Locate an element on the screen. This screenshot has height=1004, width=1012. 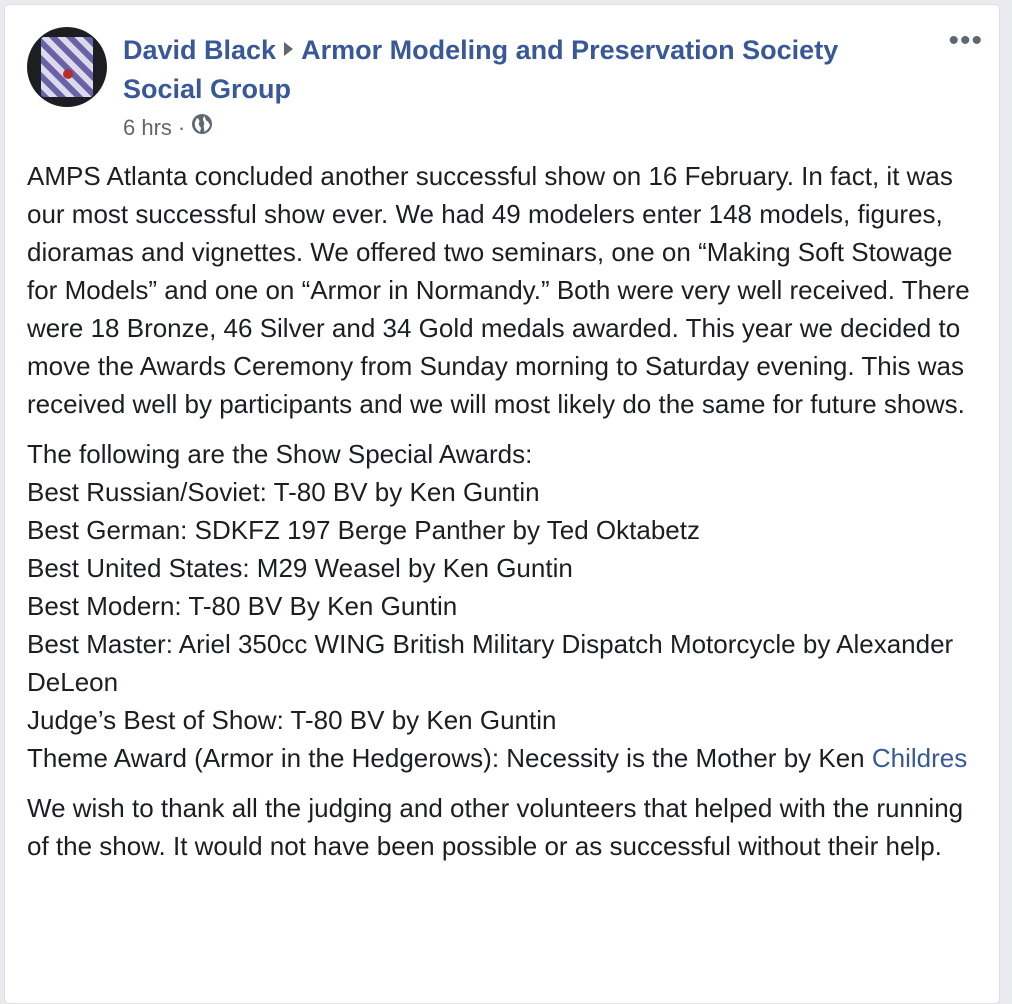
profile-link: Childres is located at coordinates (919, 758).